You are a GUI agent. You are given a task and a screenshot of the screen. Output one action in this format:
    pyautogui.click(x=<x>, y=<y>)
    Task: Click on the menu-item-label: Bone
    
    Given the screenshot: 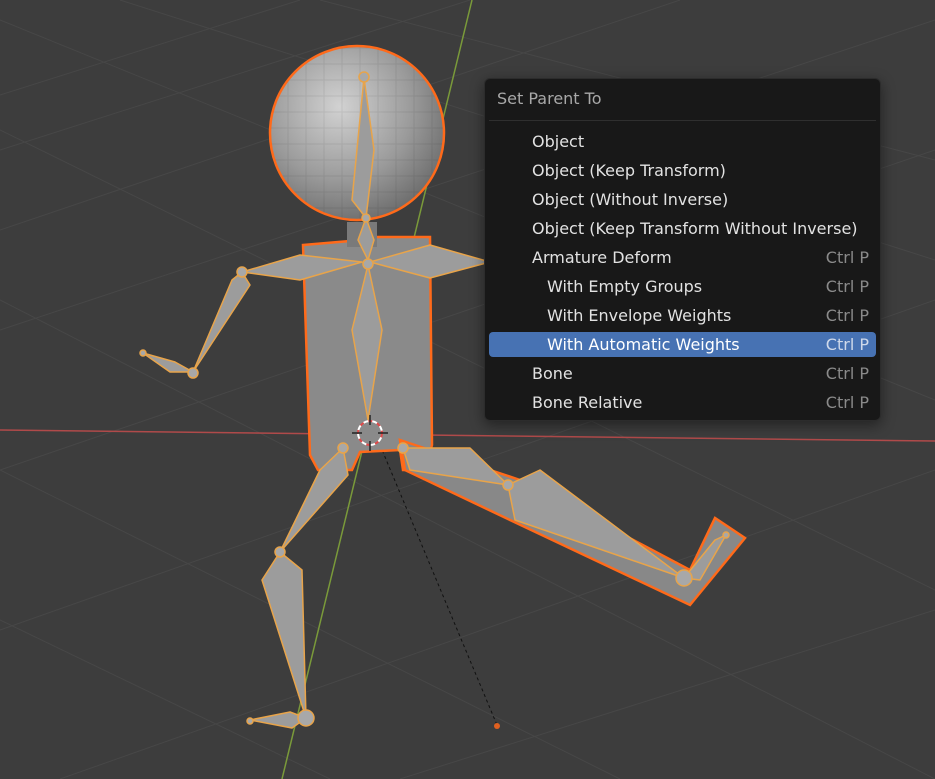 What is the action you would take?
    pyautogui.click(x=552, y=373)
    